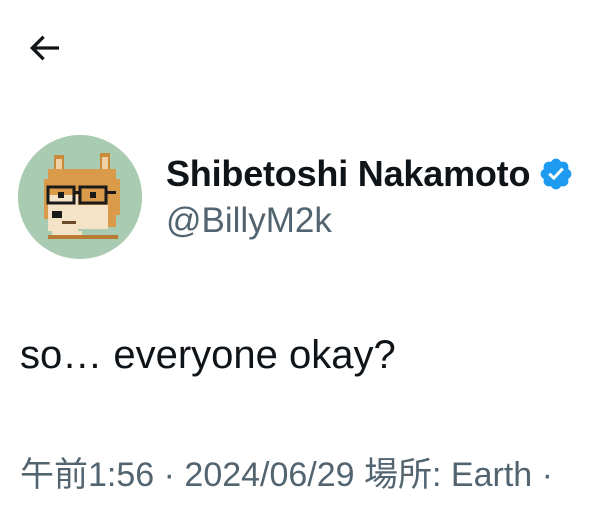 This screenshot has width=605, height=522. I want to click on verified-badge-icon, so click(556, 174).